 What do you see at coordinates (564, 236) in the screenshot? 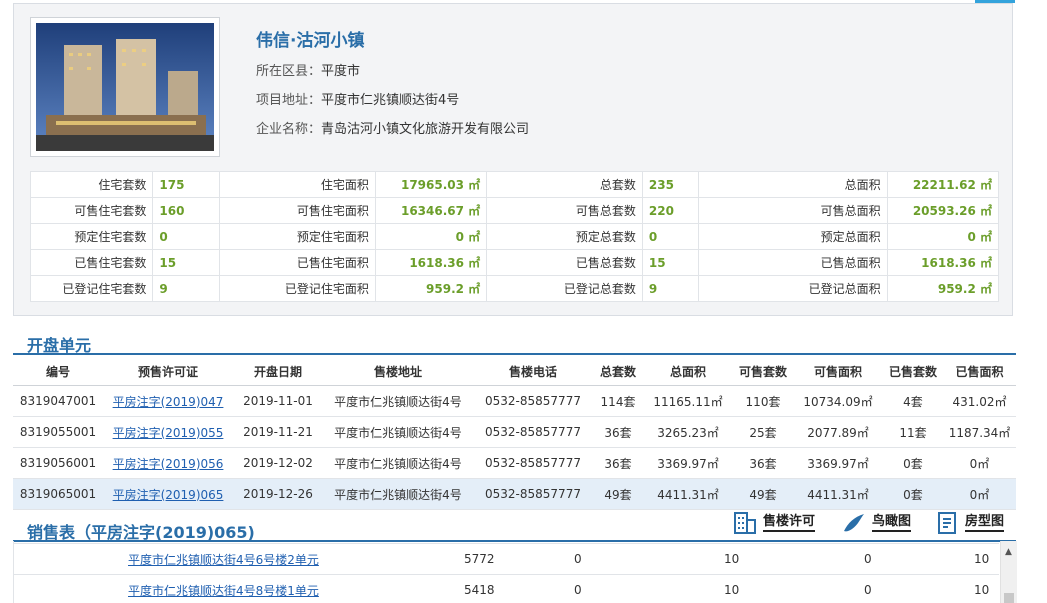
I see `stats-label: 预定总套数` at bounding box center [564, 236].